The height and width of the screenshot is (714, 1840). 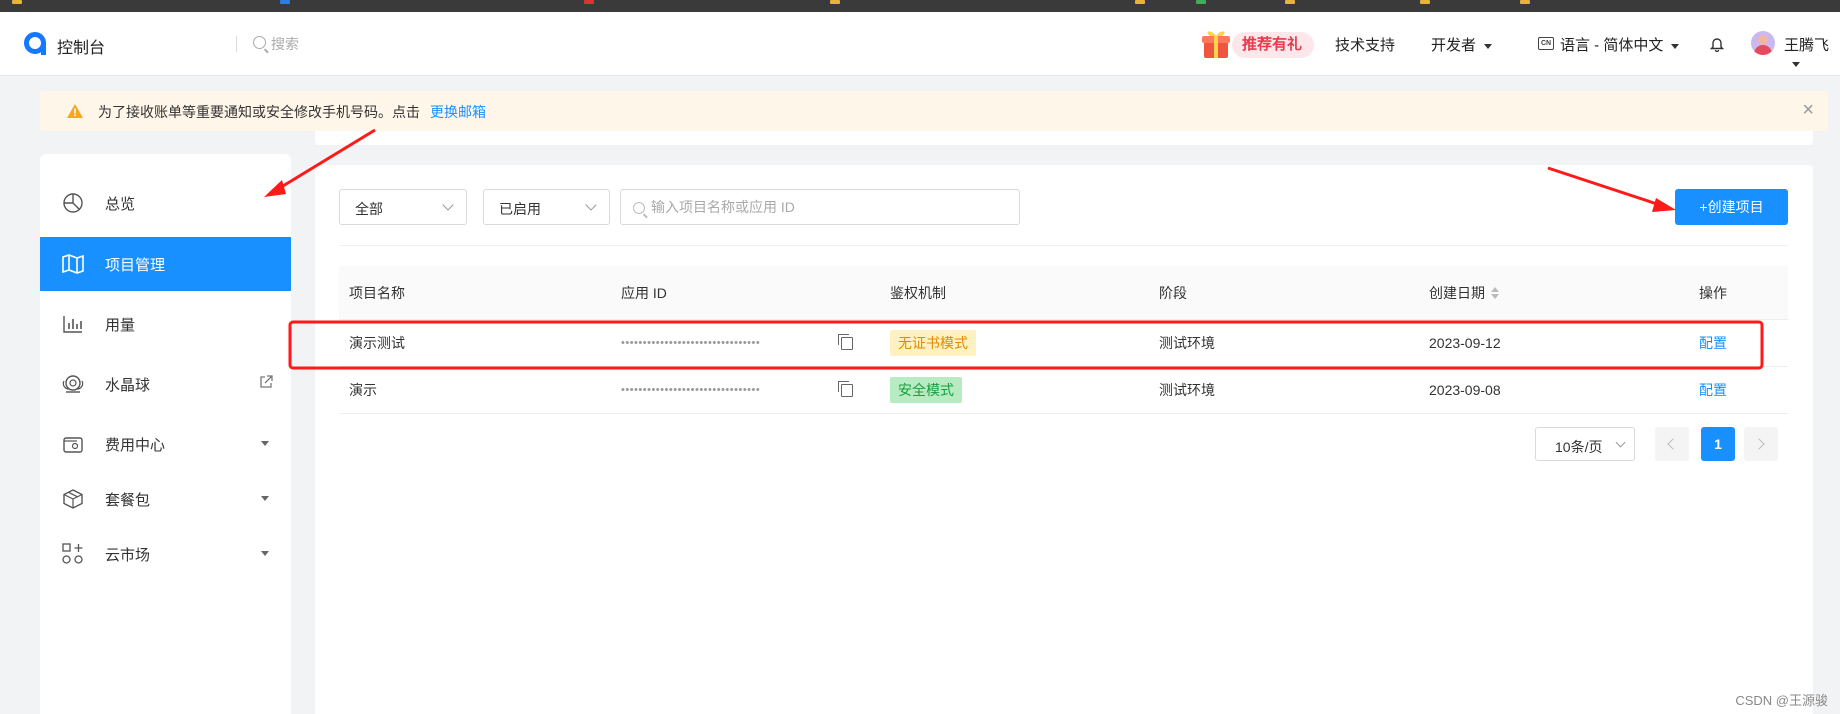 I want to click on chevron-right-icon, so click(x=1759, y=444).